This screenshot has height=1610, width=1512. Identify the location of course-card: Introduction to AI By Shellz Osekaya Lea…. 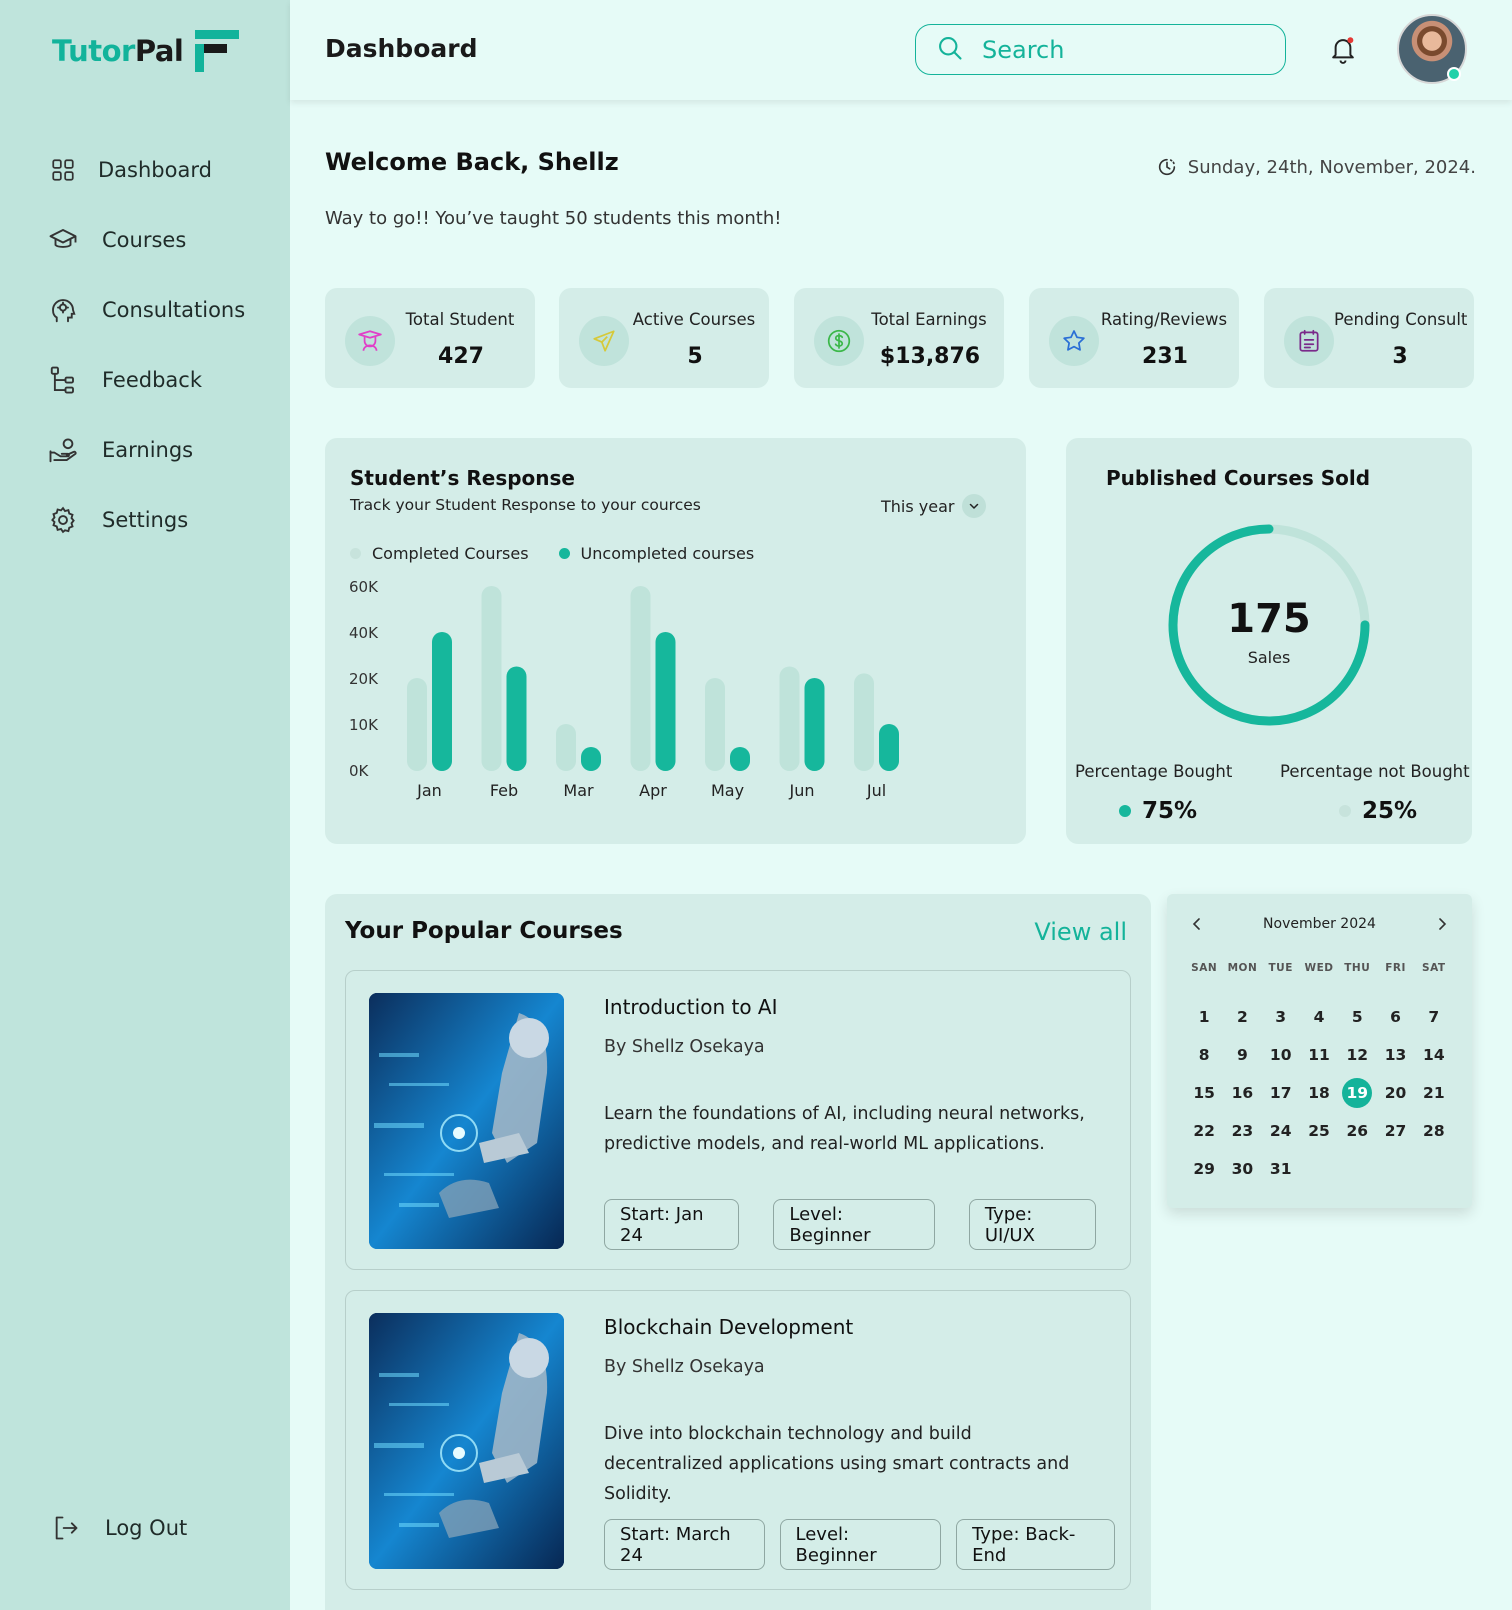
(738, 1120).